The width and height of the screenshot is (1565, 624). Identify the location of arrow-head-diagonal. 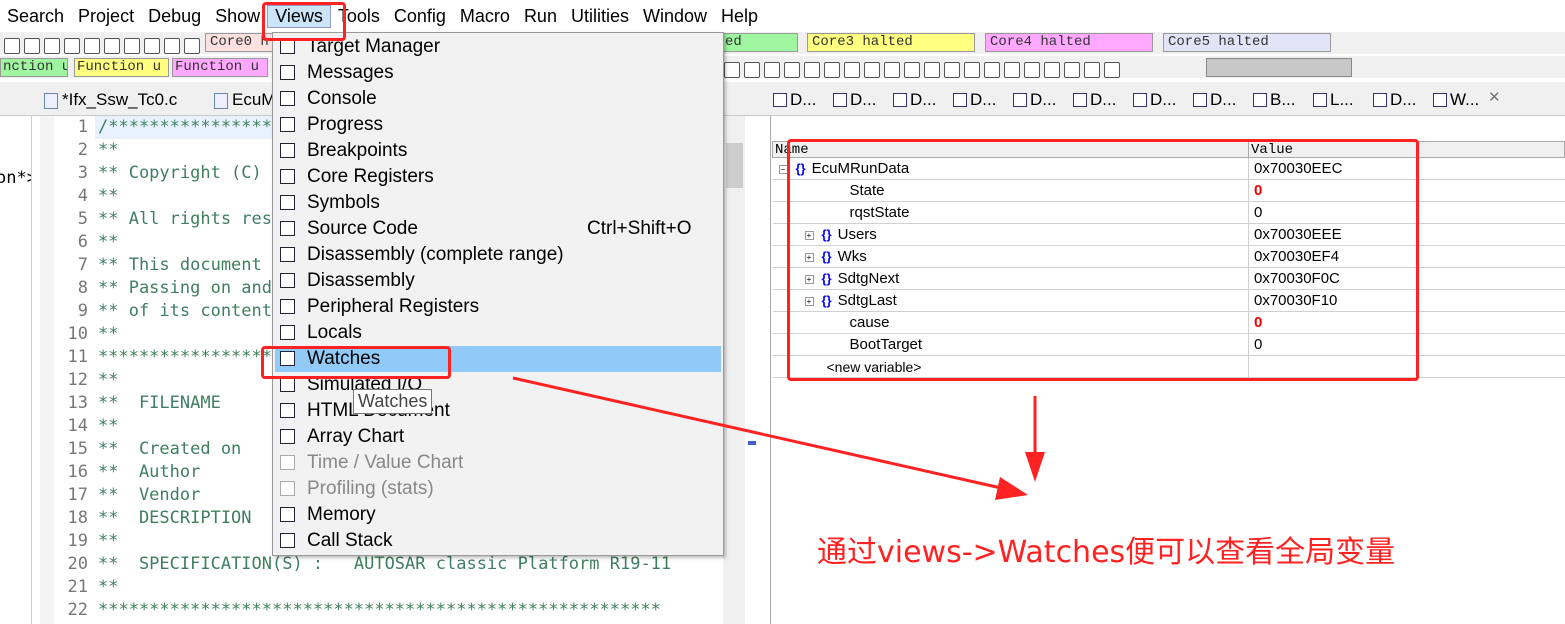
(1011, 488).